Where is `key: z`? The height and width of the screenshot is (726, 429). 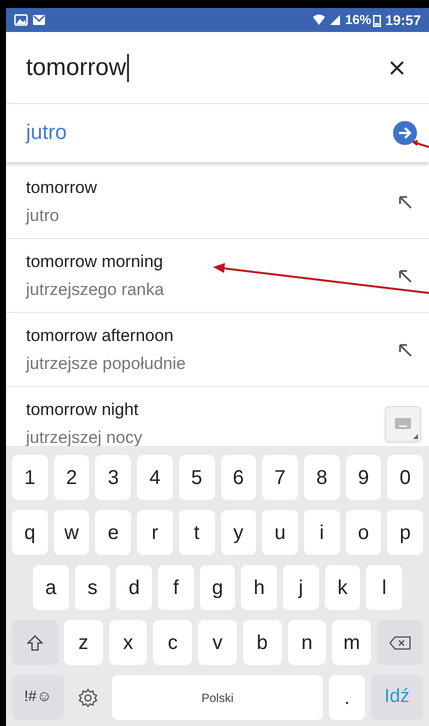
key: z is located at coordinates (83, 642).